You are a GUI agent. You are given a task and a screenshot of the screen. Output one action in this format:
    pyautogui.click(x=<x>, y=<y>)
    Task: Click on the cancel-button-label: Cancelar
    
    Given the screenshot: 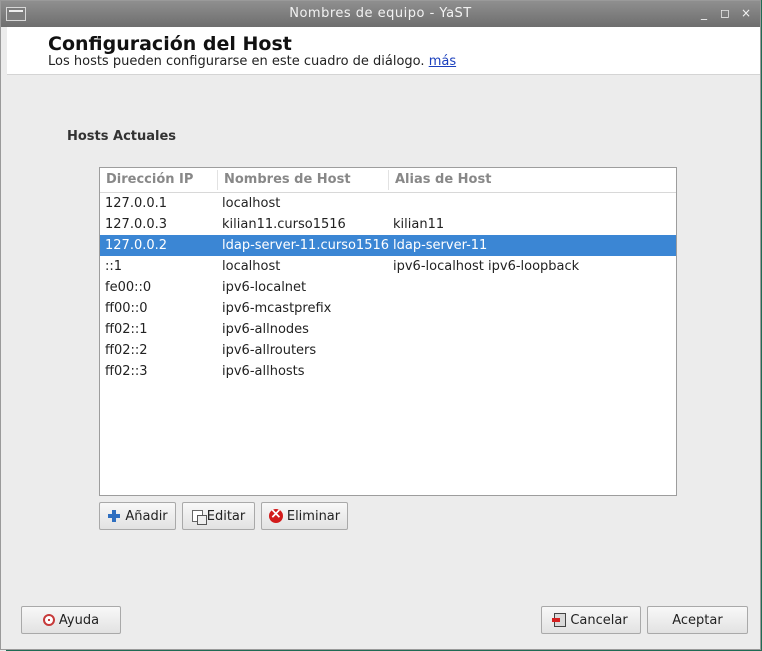 What is the action you would take?
    pyautogui.click(x=599, y=620)
    